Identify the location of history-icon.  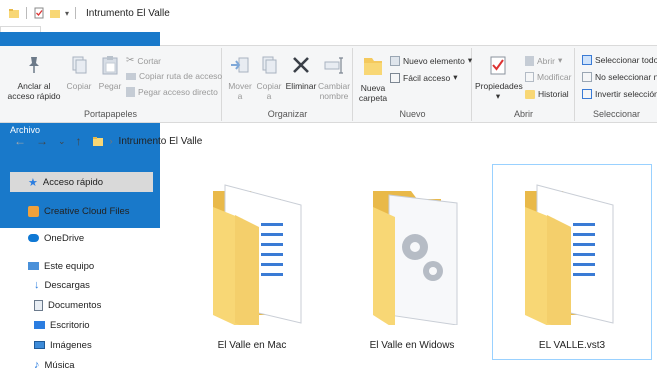
(530, 94).